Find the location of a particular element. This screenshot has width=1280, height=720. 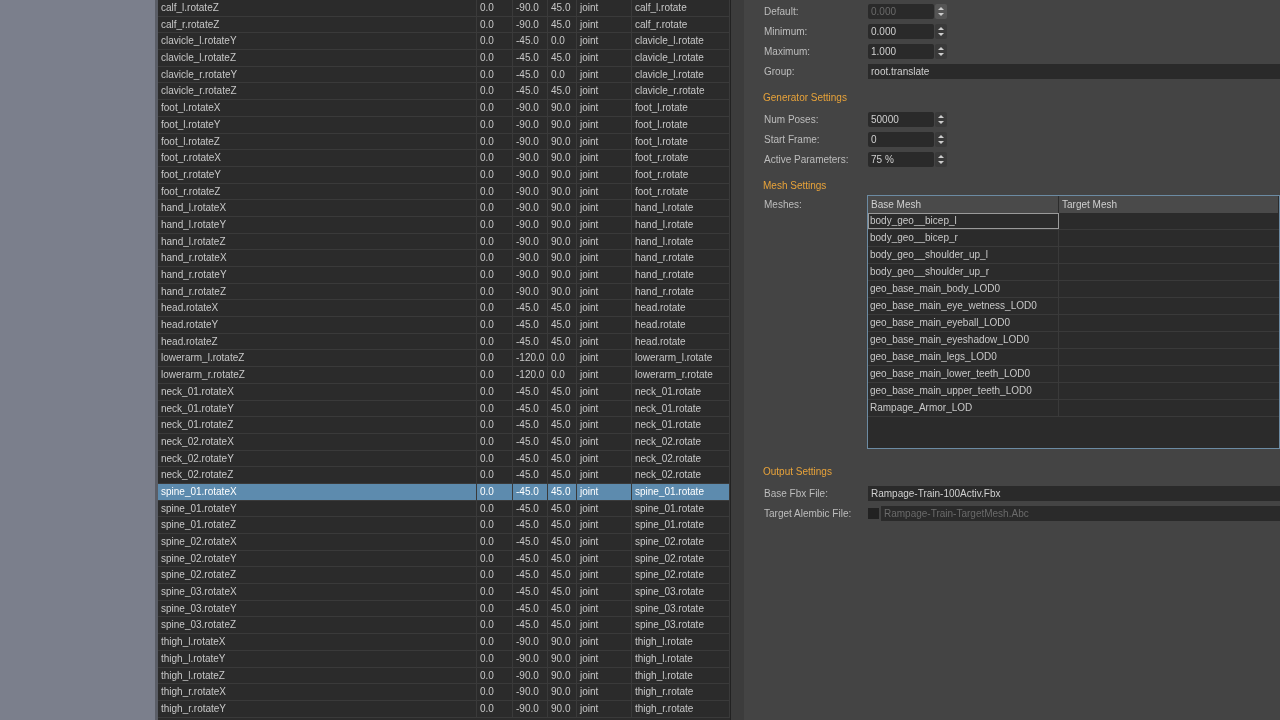

table-cell: neck_02.rotateY is located at coordinates (317, 458).